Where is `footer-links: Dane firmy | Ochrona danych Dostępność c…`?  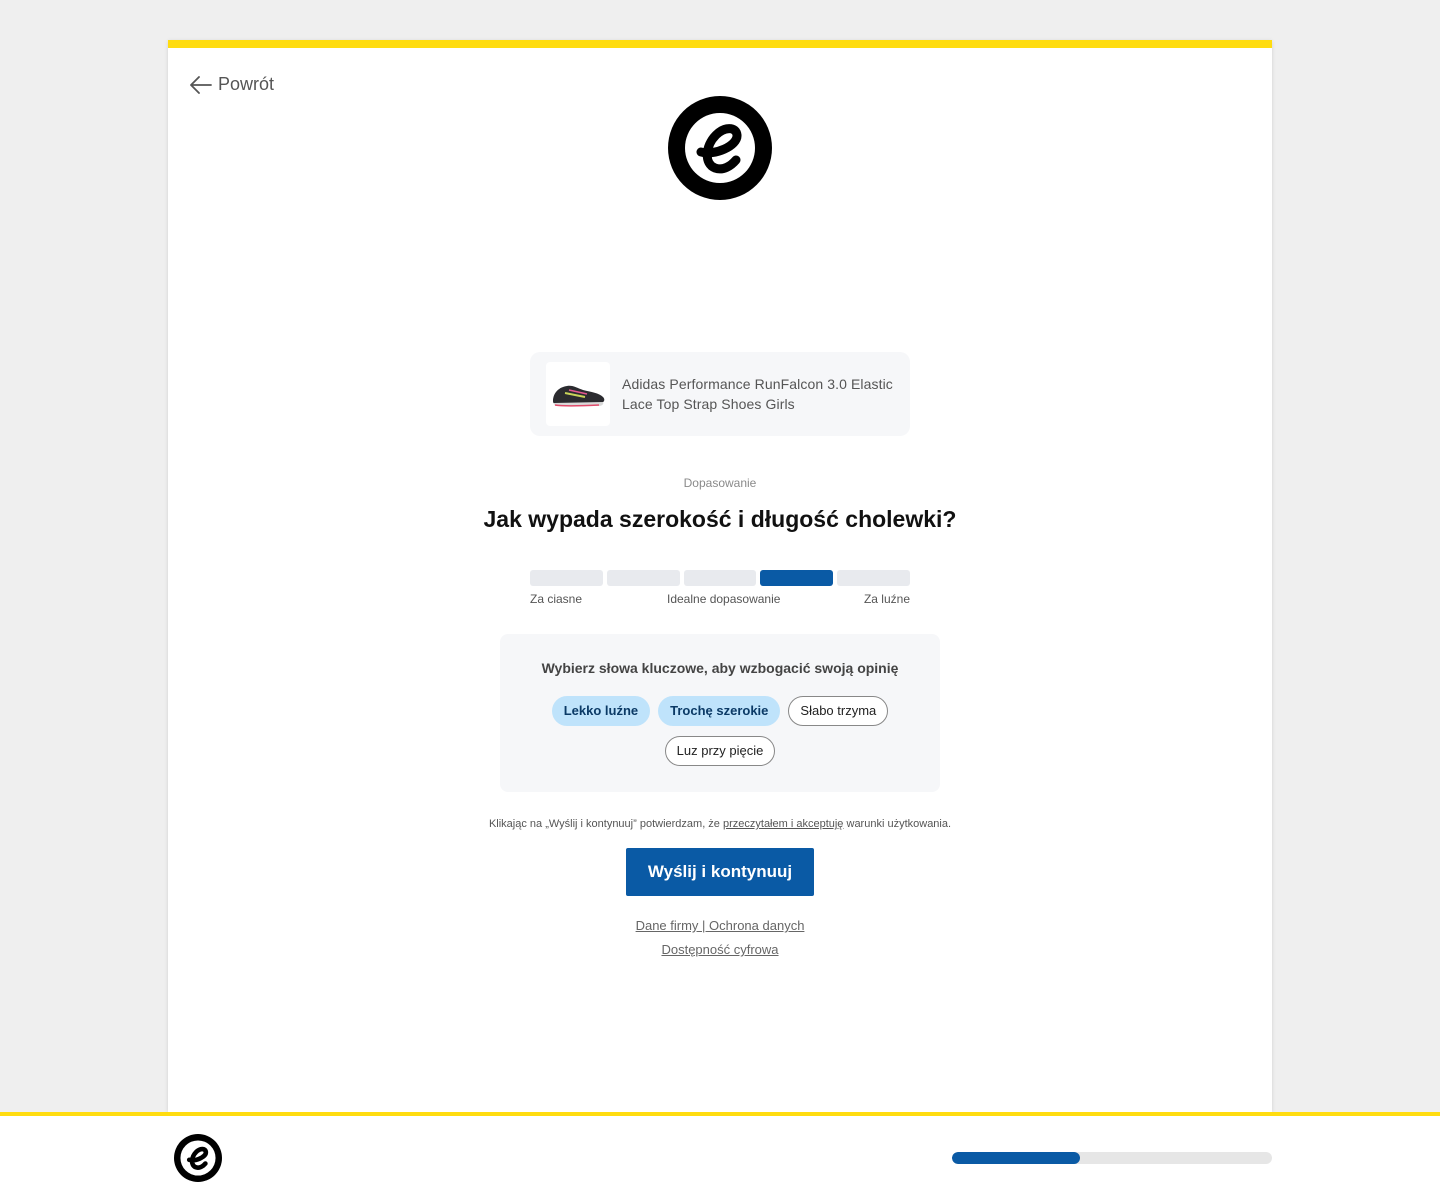 footer-links: Dane firmy | Ochrona danych Dostępność c… is located at coordinates (720, 938).